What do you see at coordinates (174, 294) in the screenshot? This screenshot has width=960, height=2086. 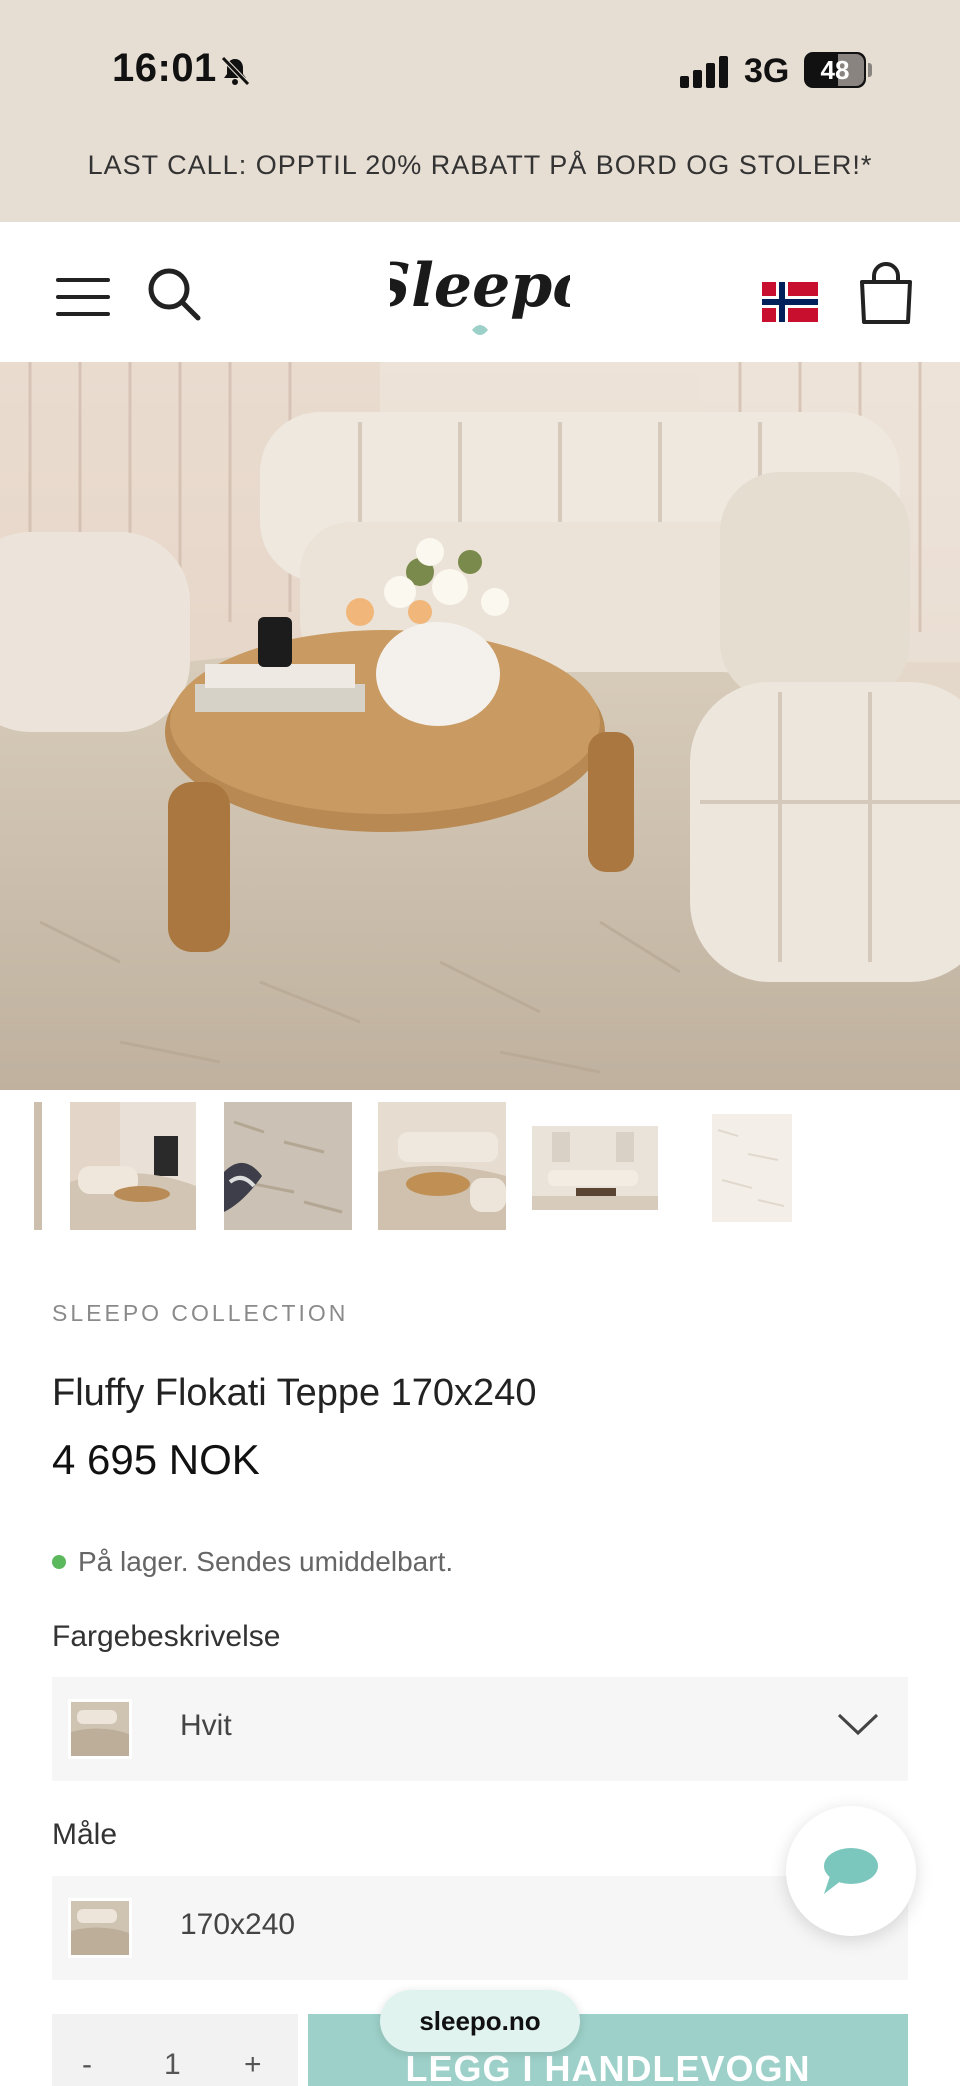 I see `search-icon` at bounding box center [174, 294].